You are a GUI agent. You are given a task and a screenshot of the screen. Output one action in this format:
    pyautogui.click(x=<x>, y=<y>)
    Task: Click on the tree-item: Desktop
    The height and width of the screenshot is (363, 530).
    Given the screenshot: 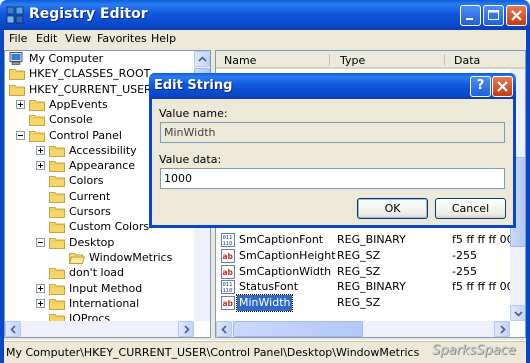 What is the action you would take?
    pyautogui.click(x=99, y=242)
    